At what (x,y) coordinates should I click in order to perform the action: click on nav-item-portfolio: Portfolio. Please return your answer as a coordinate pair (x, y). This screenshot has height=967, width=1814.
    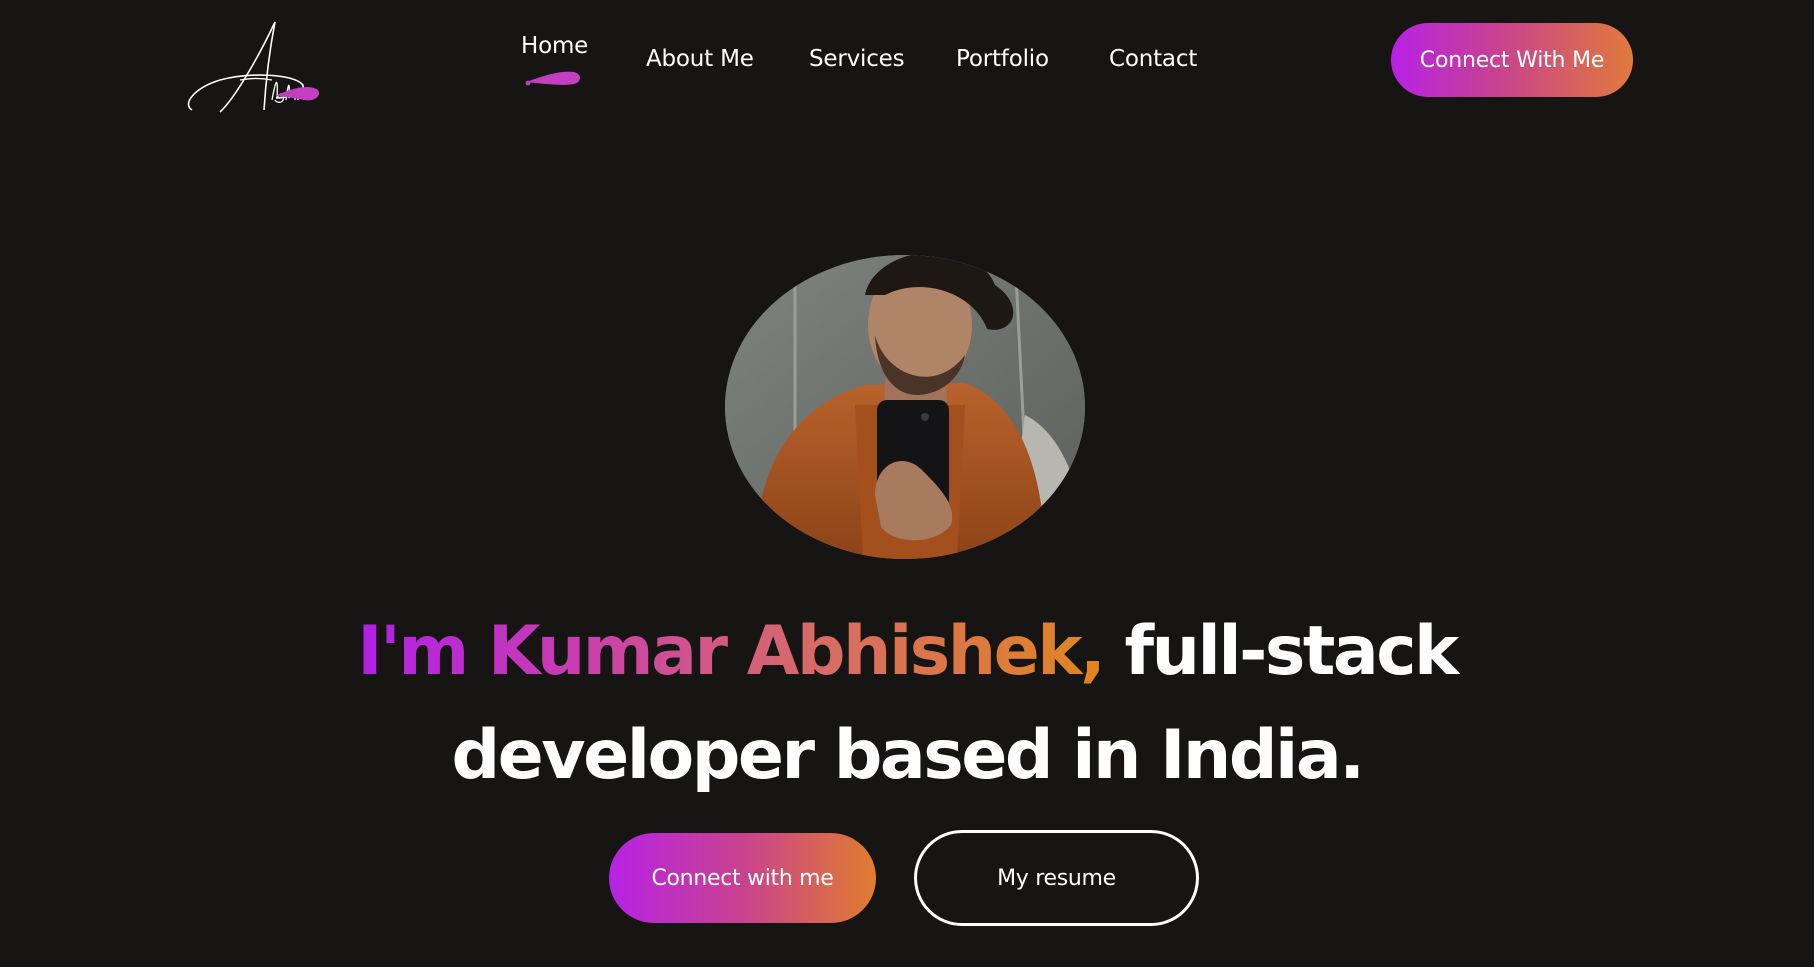
    Looking at the image, I should click on (1002, 59).